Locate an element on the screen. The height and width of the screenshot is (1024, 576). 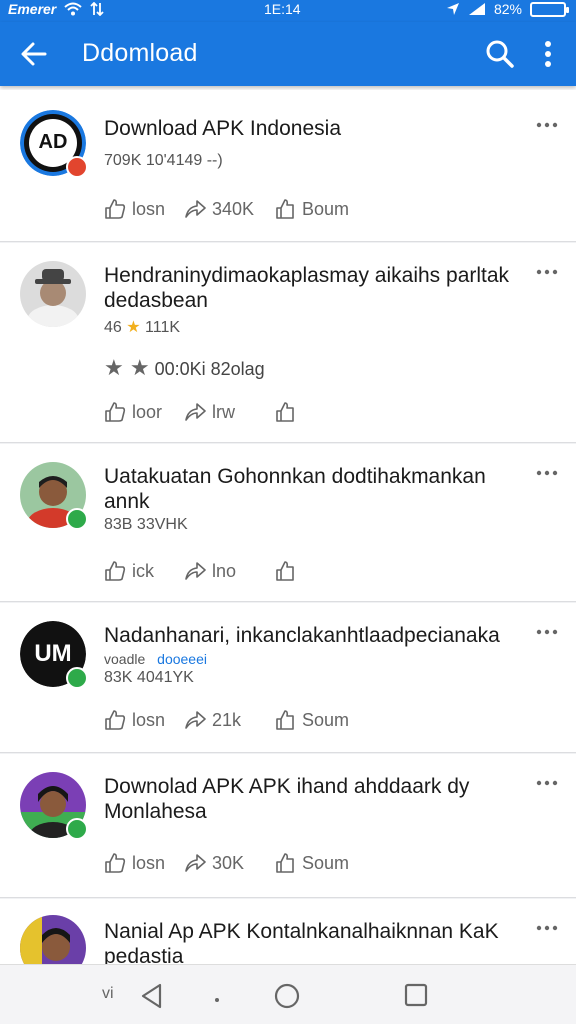
post-actions: losn 30K Soum is located at coordinates (226, 863).